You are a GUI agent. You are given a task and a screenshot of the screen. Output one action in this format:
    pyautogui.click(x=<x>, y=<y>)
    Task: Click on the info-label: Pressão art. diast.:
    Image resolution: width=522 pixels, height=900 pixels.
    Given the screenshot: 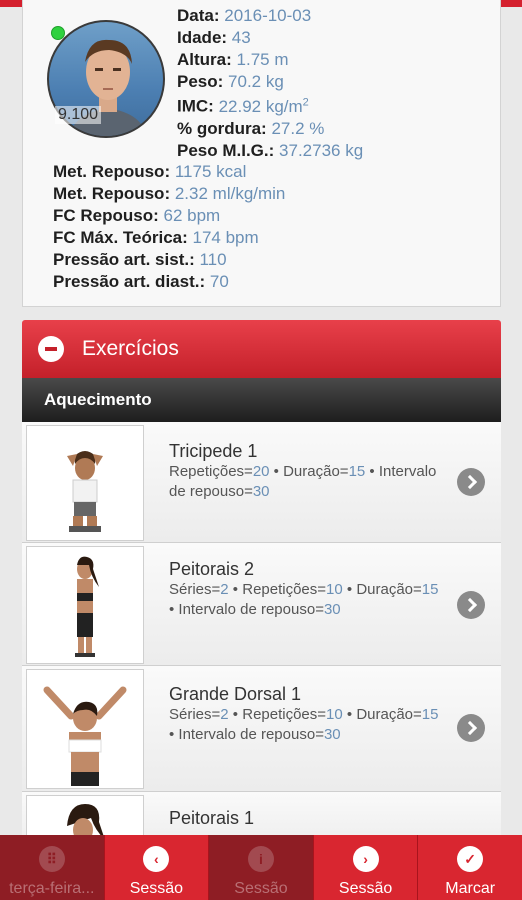 What is the action you would take?
    pyautogui.click(x=129, y=281)
    